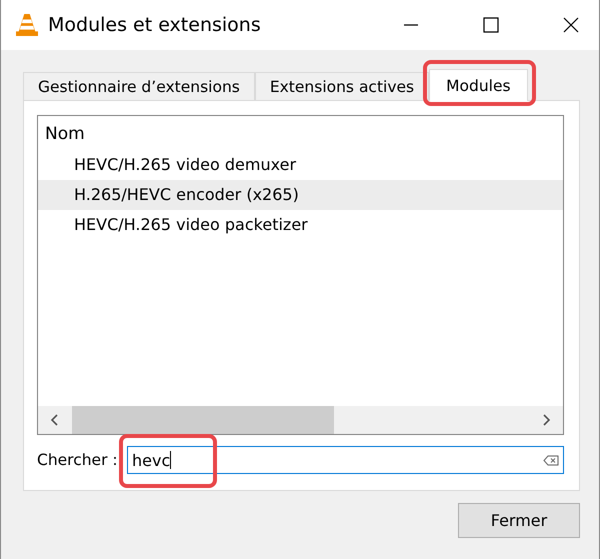 This screenshot has height=559, width=600. What do you see at coordinates (342, 86) in the screenshot?
I see `tab: Extensions actives` at bounding box center [342, 86].